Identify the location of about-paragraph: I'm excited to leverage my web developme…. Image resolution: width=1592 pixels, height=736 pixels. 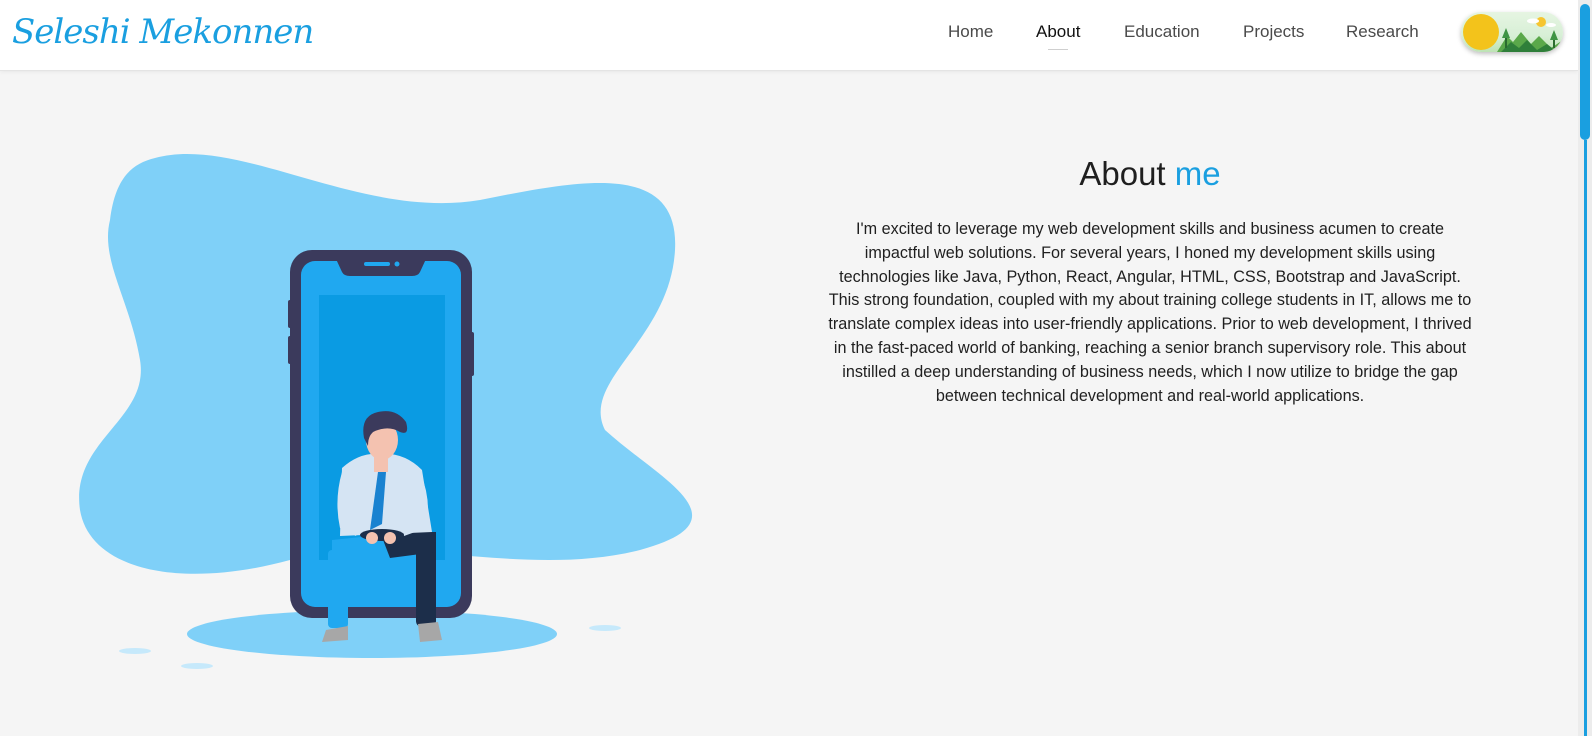
(1150, 312).